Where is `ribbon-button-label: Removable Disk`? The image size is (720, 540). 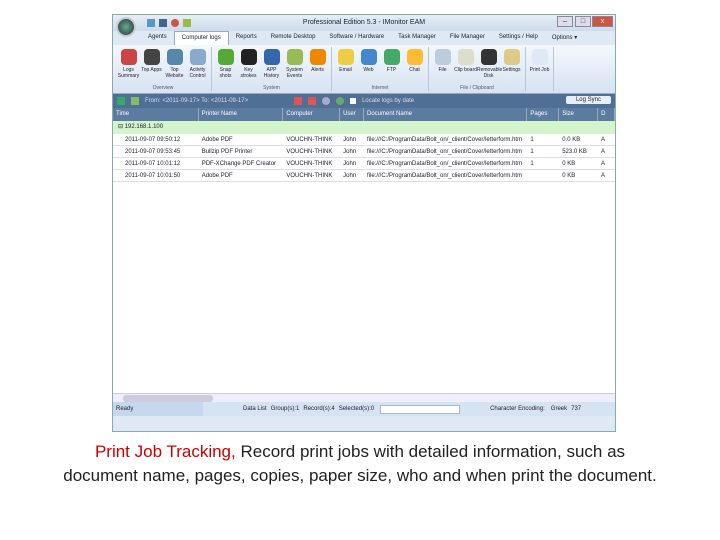
ribbon-button-label: Removable Disk is located at coordinates (490, 73).